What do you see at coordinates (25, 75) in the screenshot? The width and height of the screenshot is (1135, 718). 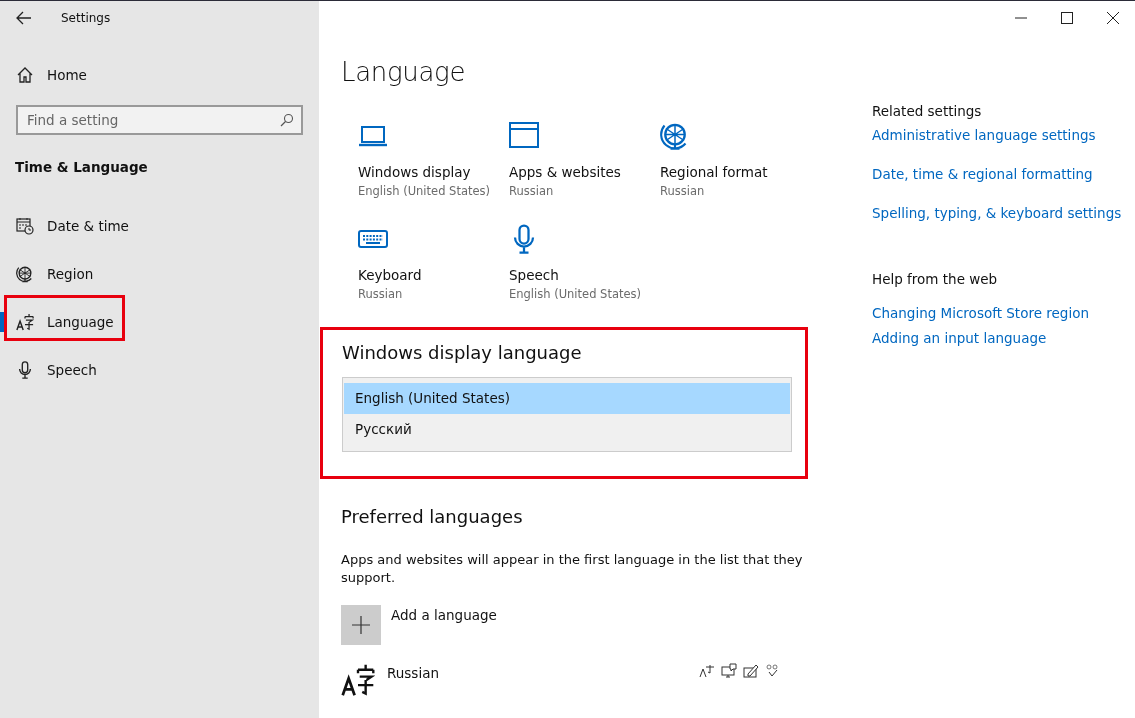 I see `home-icon` at bounding box center [25, 75].